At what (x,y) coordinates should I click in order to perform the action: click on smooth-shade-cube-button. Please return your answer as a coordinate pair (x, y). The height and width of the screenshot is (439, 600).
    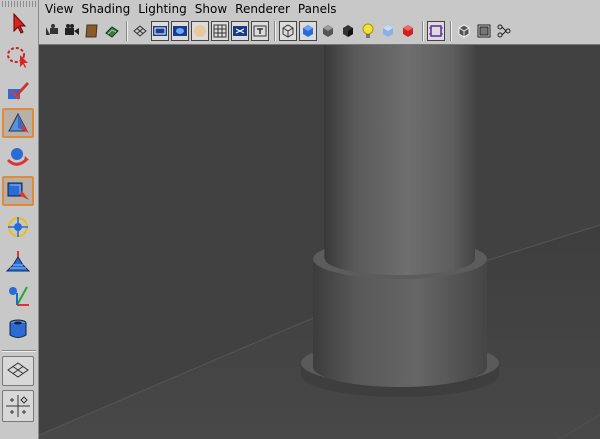
    Looking at the image, I should click on (308, 31).